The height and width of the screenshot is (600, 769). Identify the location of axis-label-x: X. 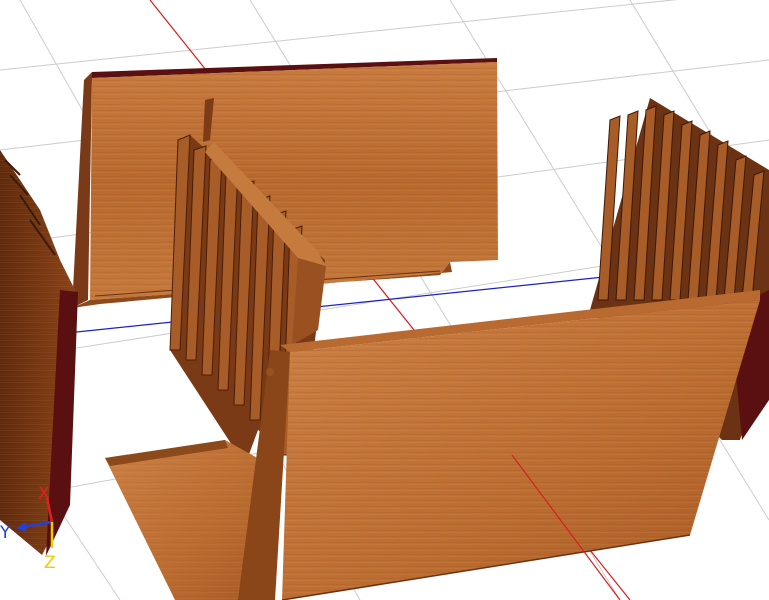
(44, 494).